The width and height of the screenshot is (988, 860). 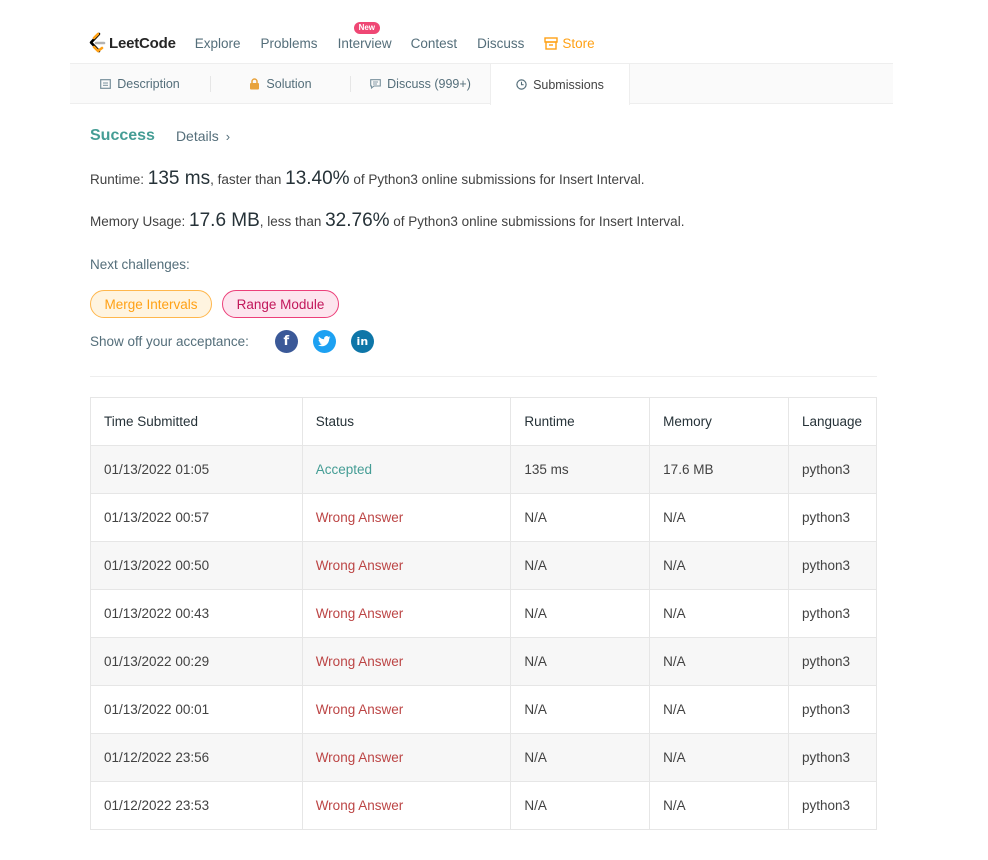 What do you see at coordinates (196, 613) in the screenshot?
I see `cell-time: 01/13/2022 00:43` at bounding box center [196, 613].